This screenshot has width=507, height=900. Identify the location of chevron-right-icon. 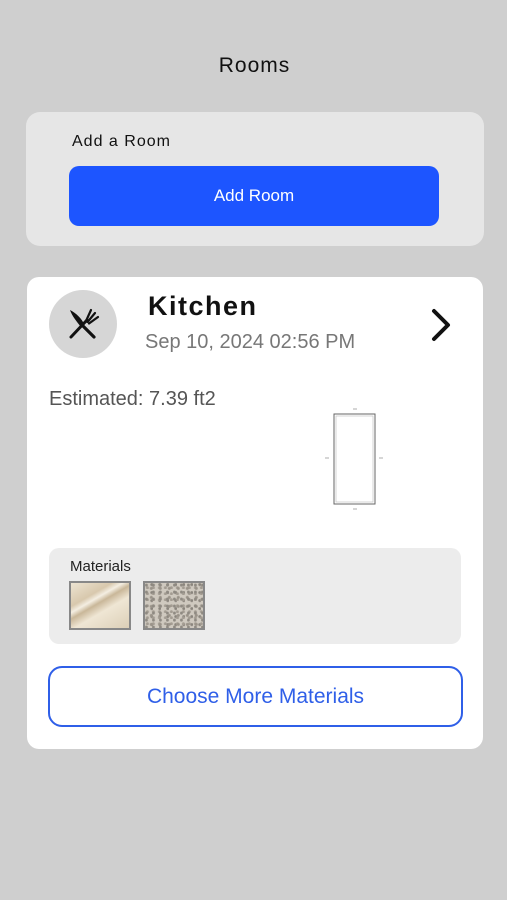
(441, 325).